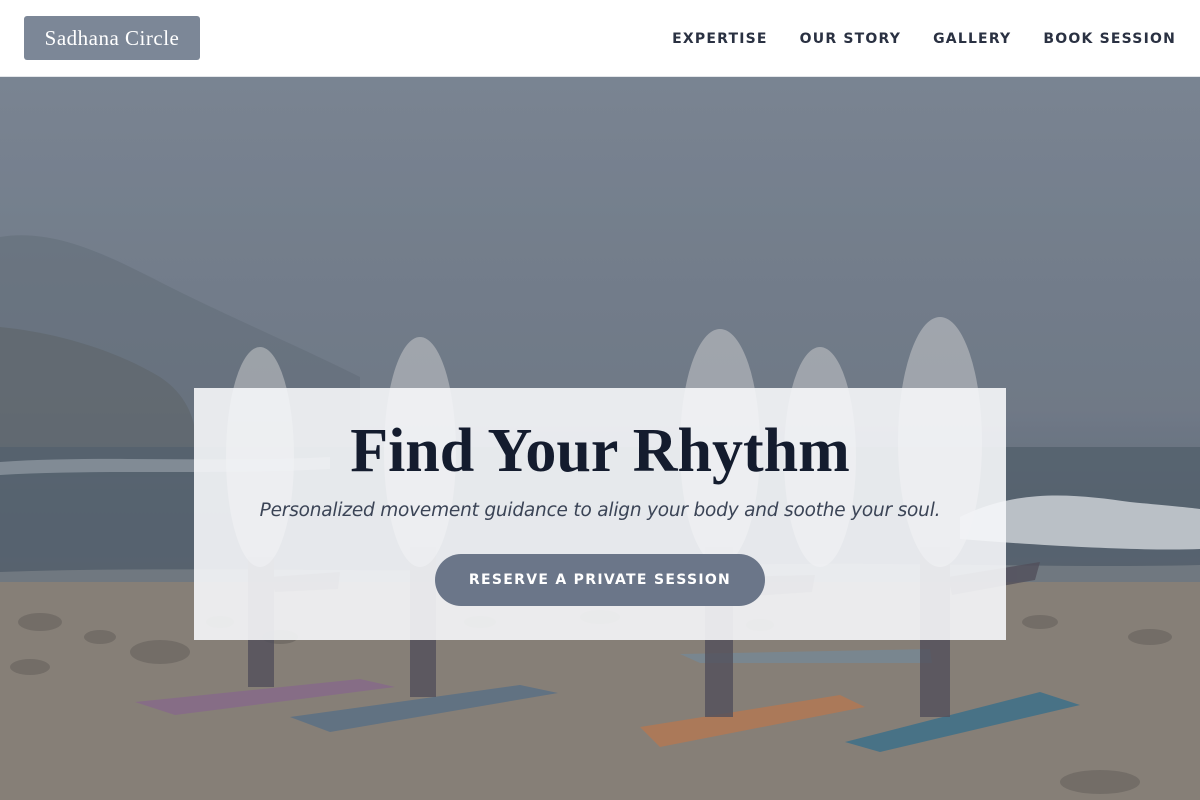 Image resolution: width=1200 pixels, height=800 pixels. I want to click on nav-link-expertise: EXPERTISE, so click(720, 39).